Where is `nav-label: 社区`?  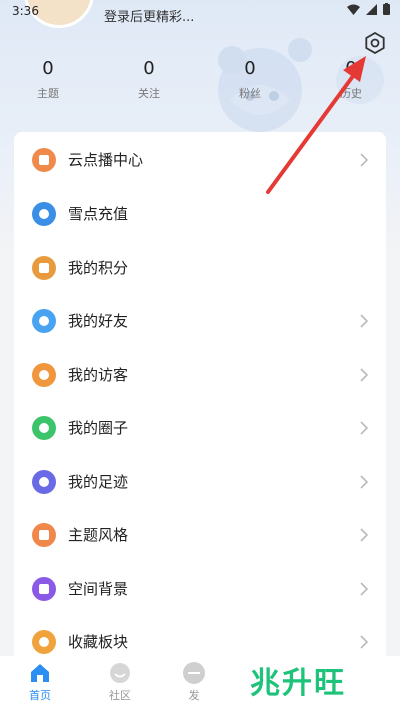
nav-label: 社区 is located at coordinates (120, 695).